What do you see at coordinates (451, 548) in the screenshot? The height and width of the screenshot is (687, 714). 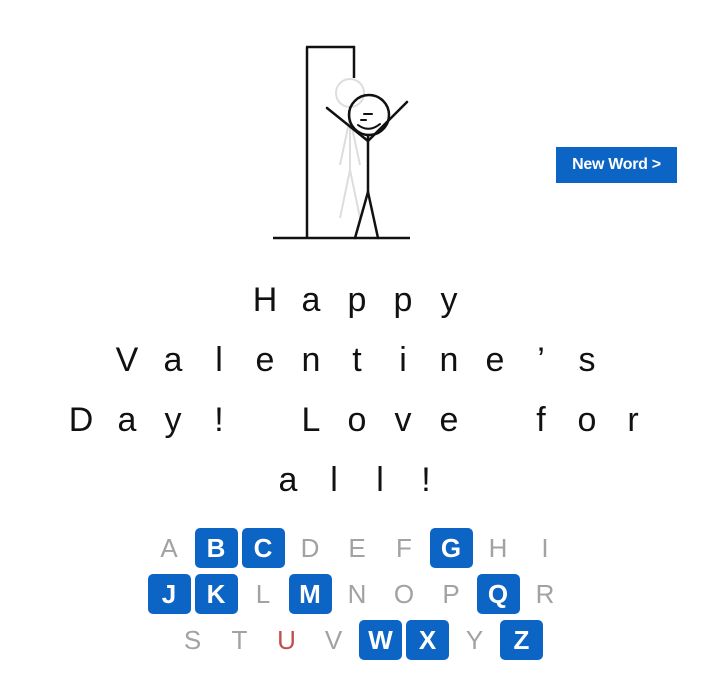 I see `letter-key-g: G` at bounding box center [451, 548].